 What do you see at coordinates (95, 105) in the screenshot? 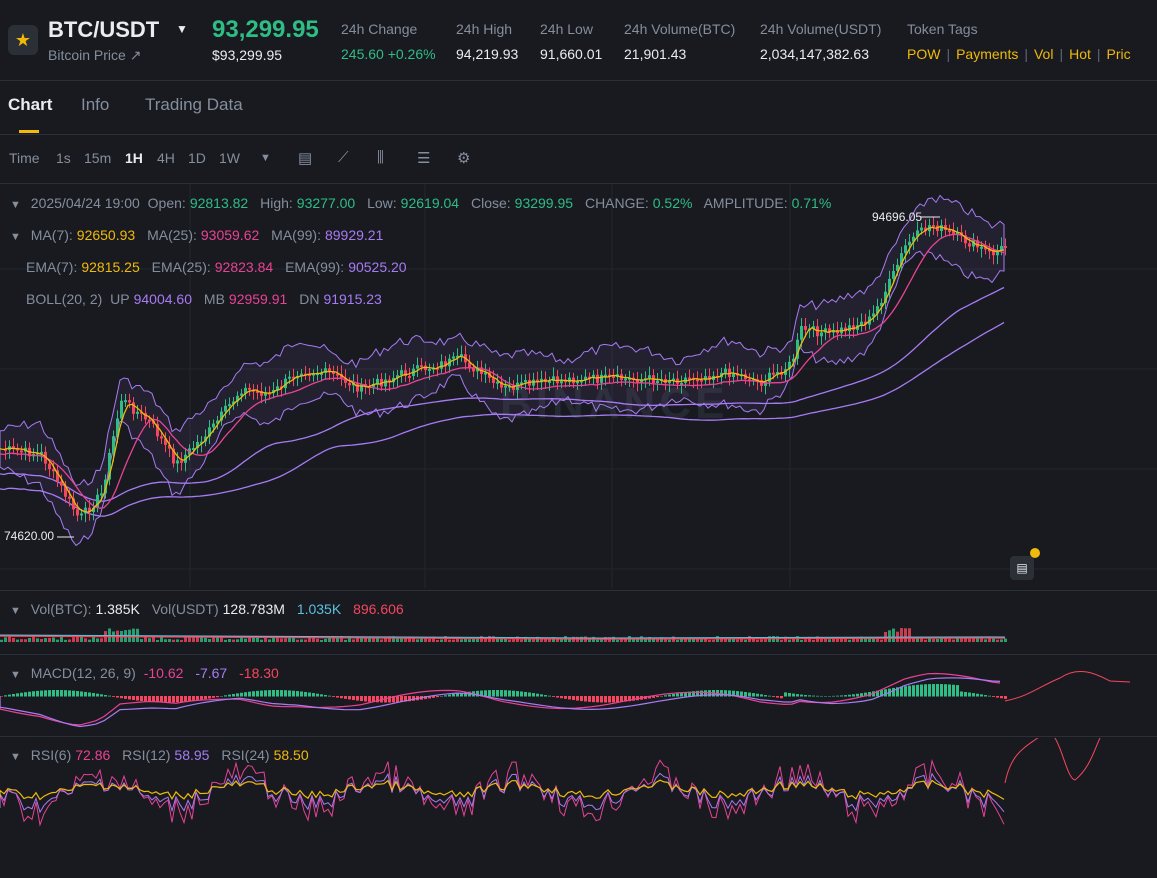
I see `tab-info: Info` at bounding box center [95, 105].